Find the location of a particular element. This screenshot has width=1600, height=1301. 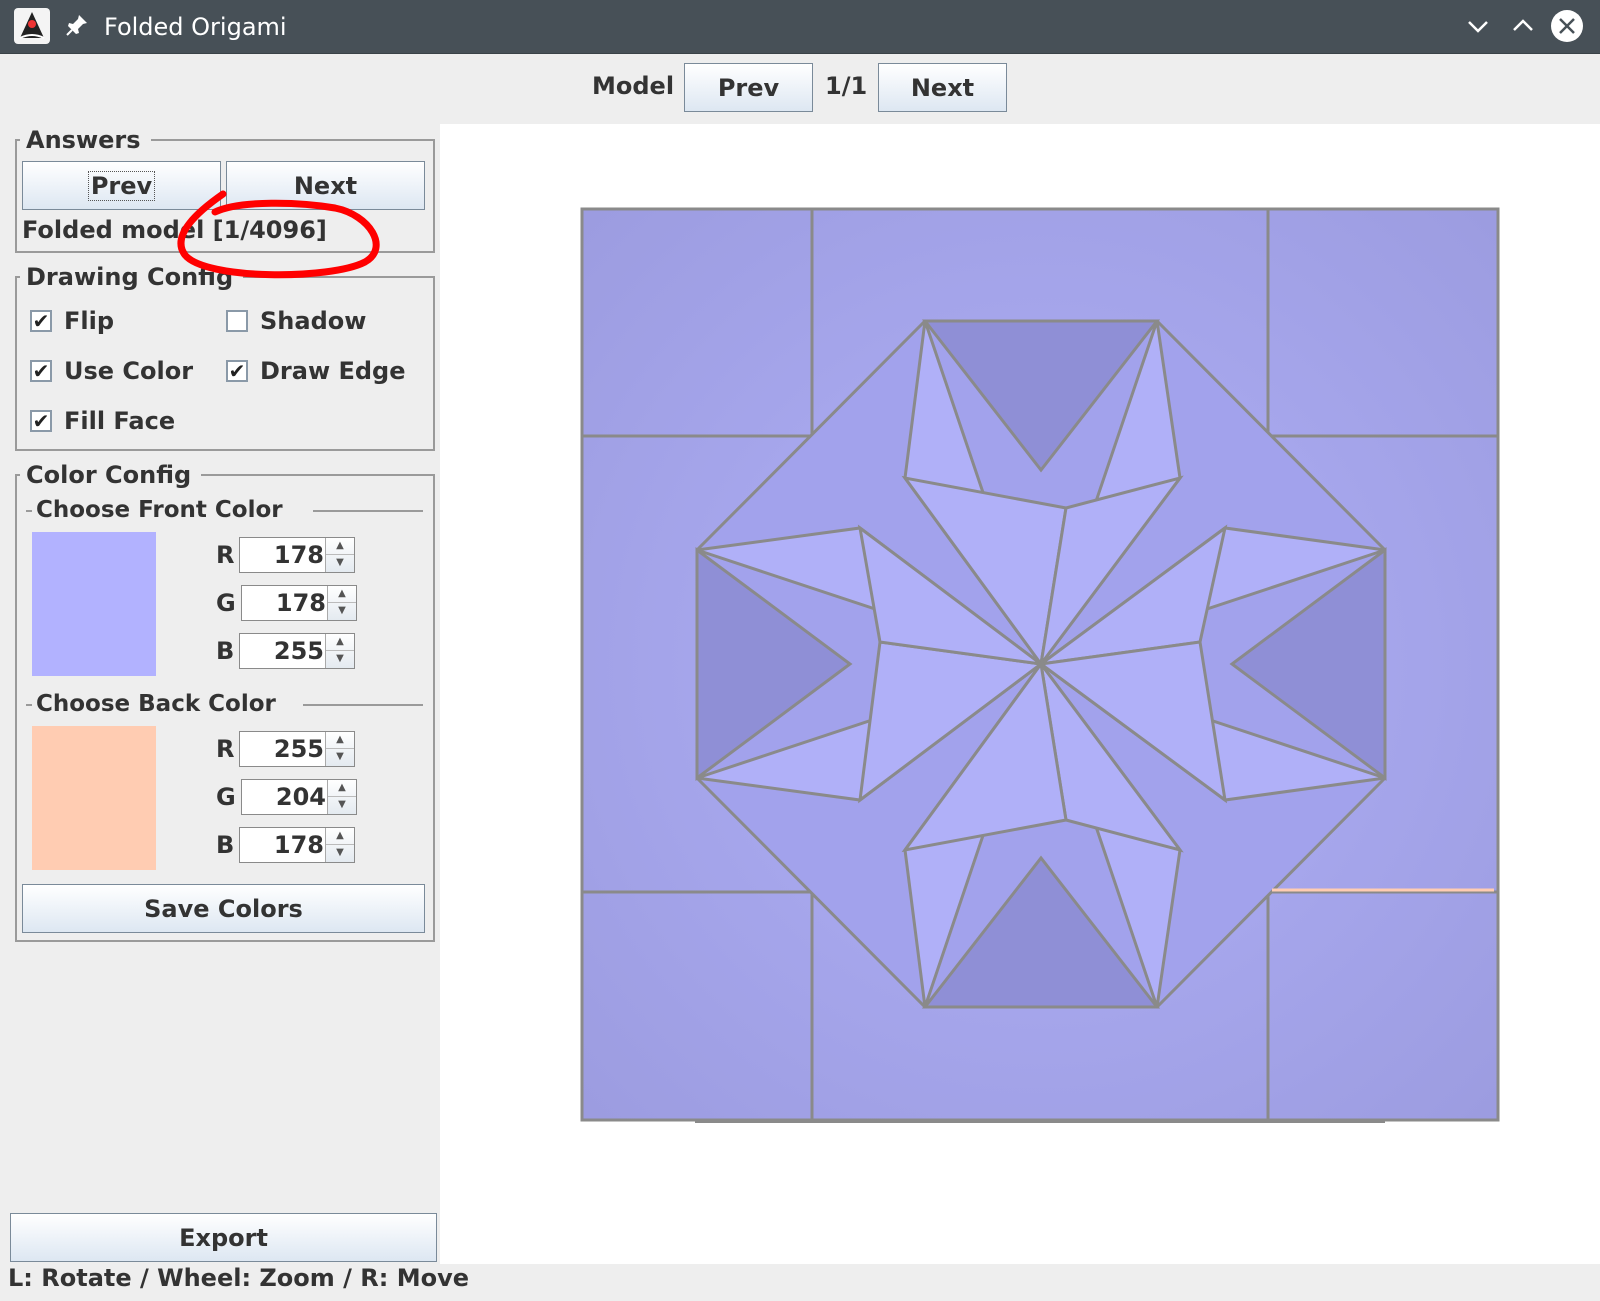

back-g-arrows: ▲ ▼ is located at coordinates (341, 797).